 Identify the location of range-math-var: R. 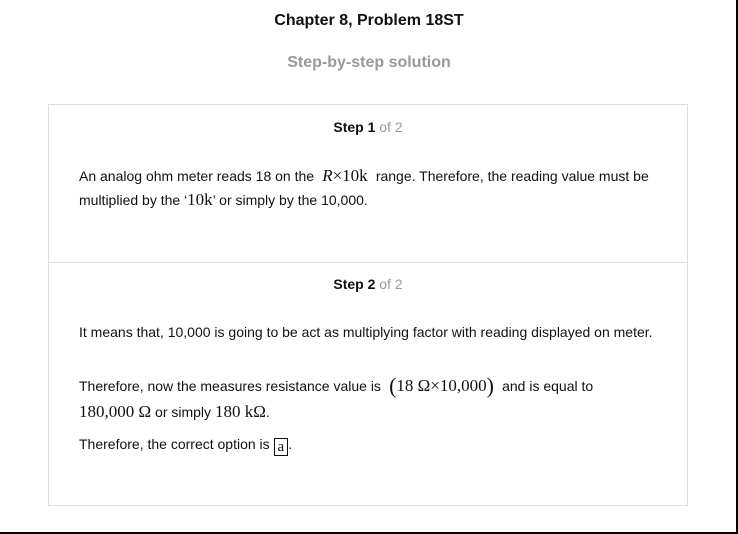
(327, 175).